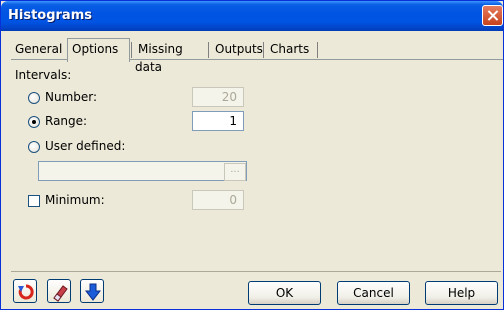 The width and height of the screenshot is (504, 310). I want to click on minimum-field: 0, so click(218, 200).